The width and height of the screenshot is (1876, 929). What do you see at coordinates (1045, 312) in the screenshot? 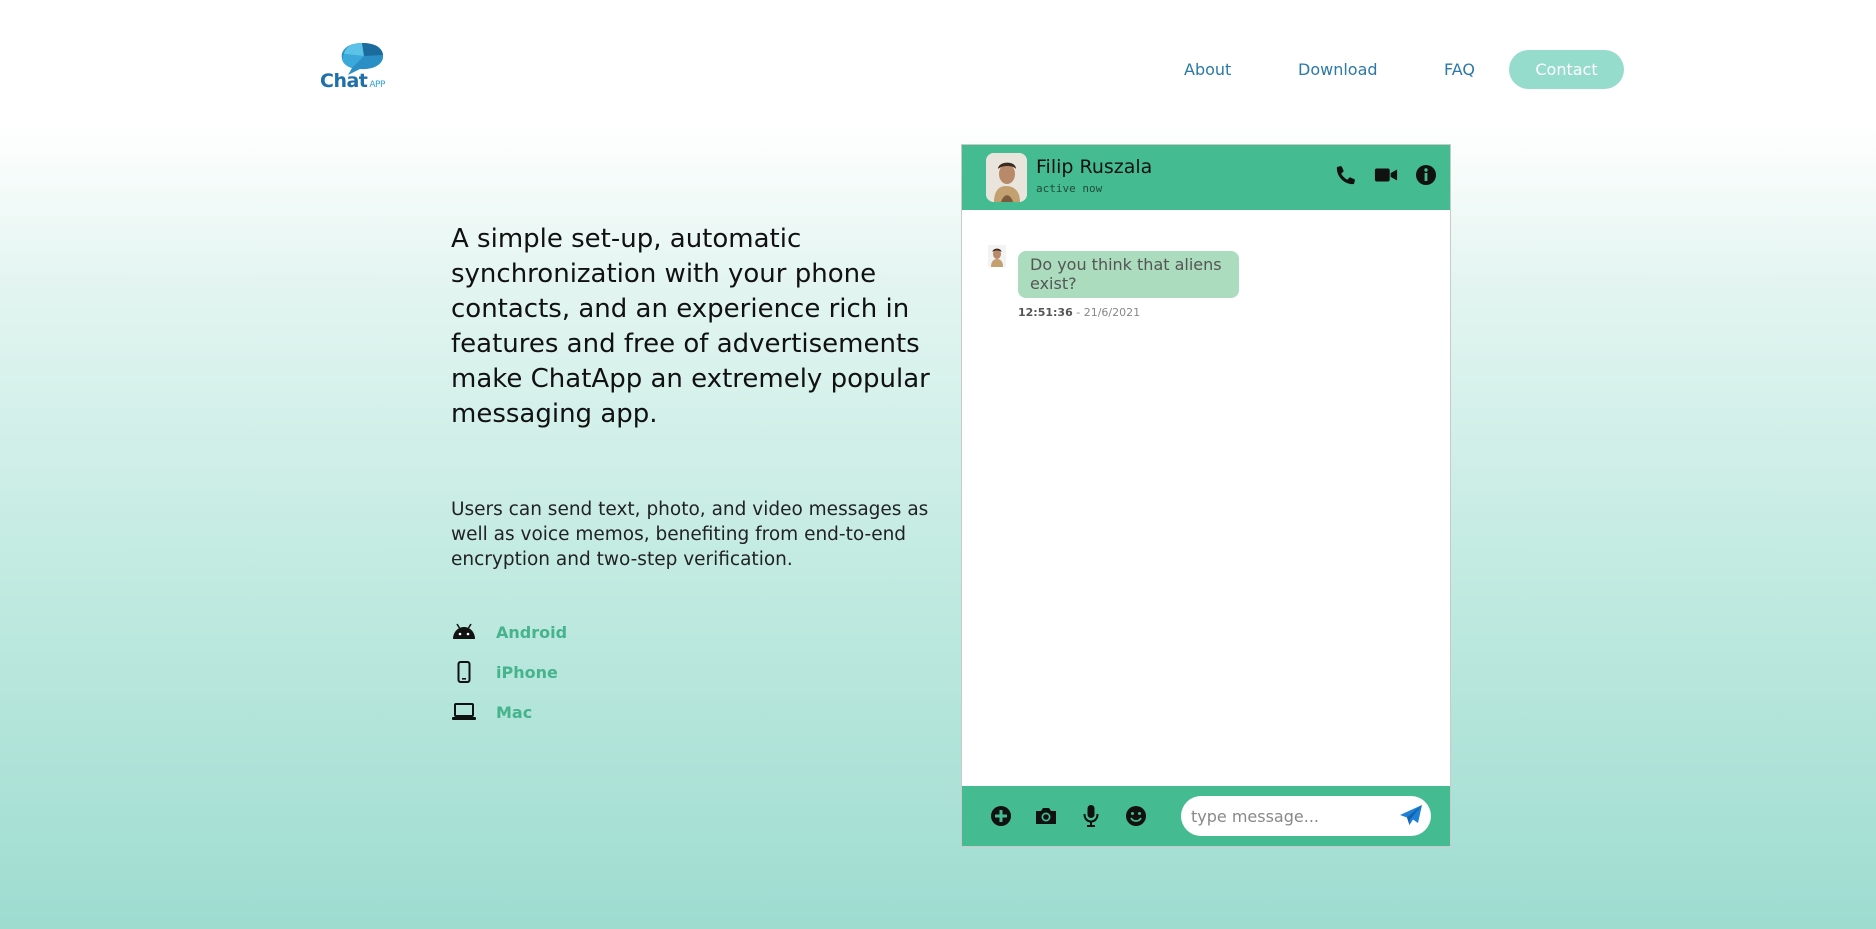
I see `message-time: 12:51:36` at bounding box center [1045, 312].